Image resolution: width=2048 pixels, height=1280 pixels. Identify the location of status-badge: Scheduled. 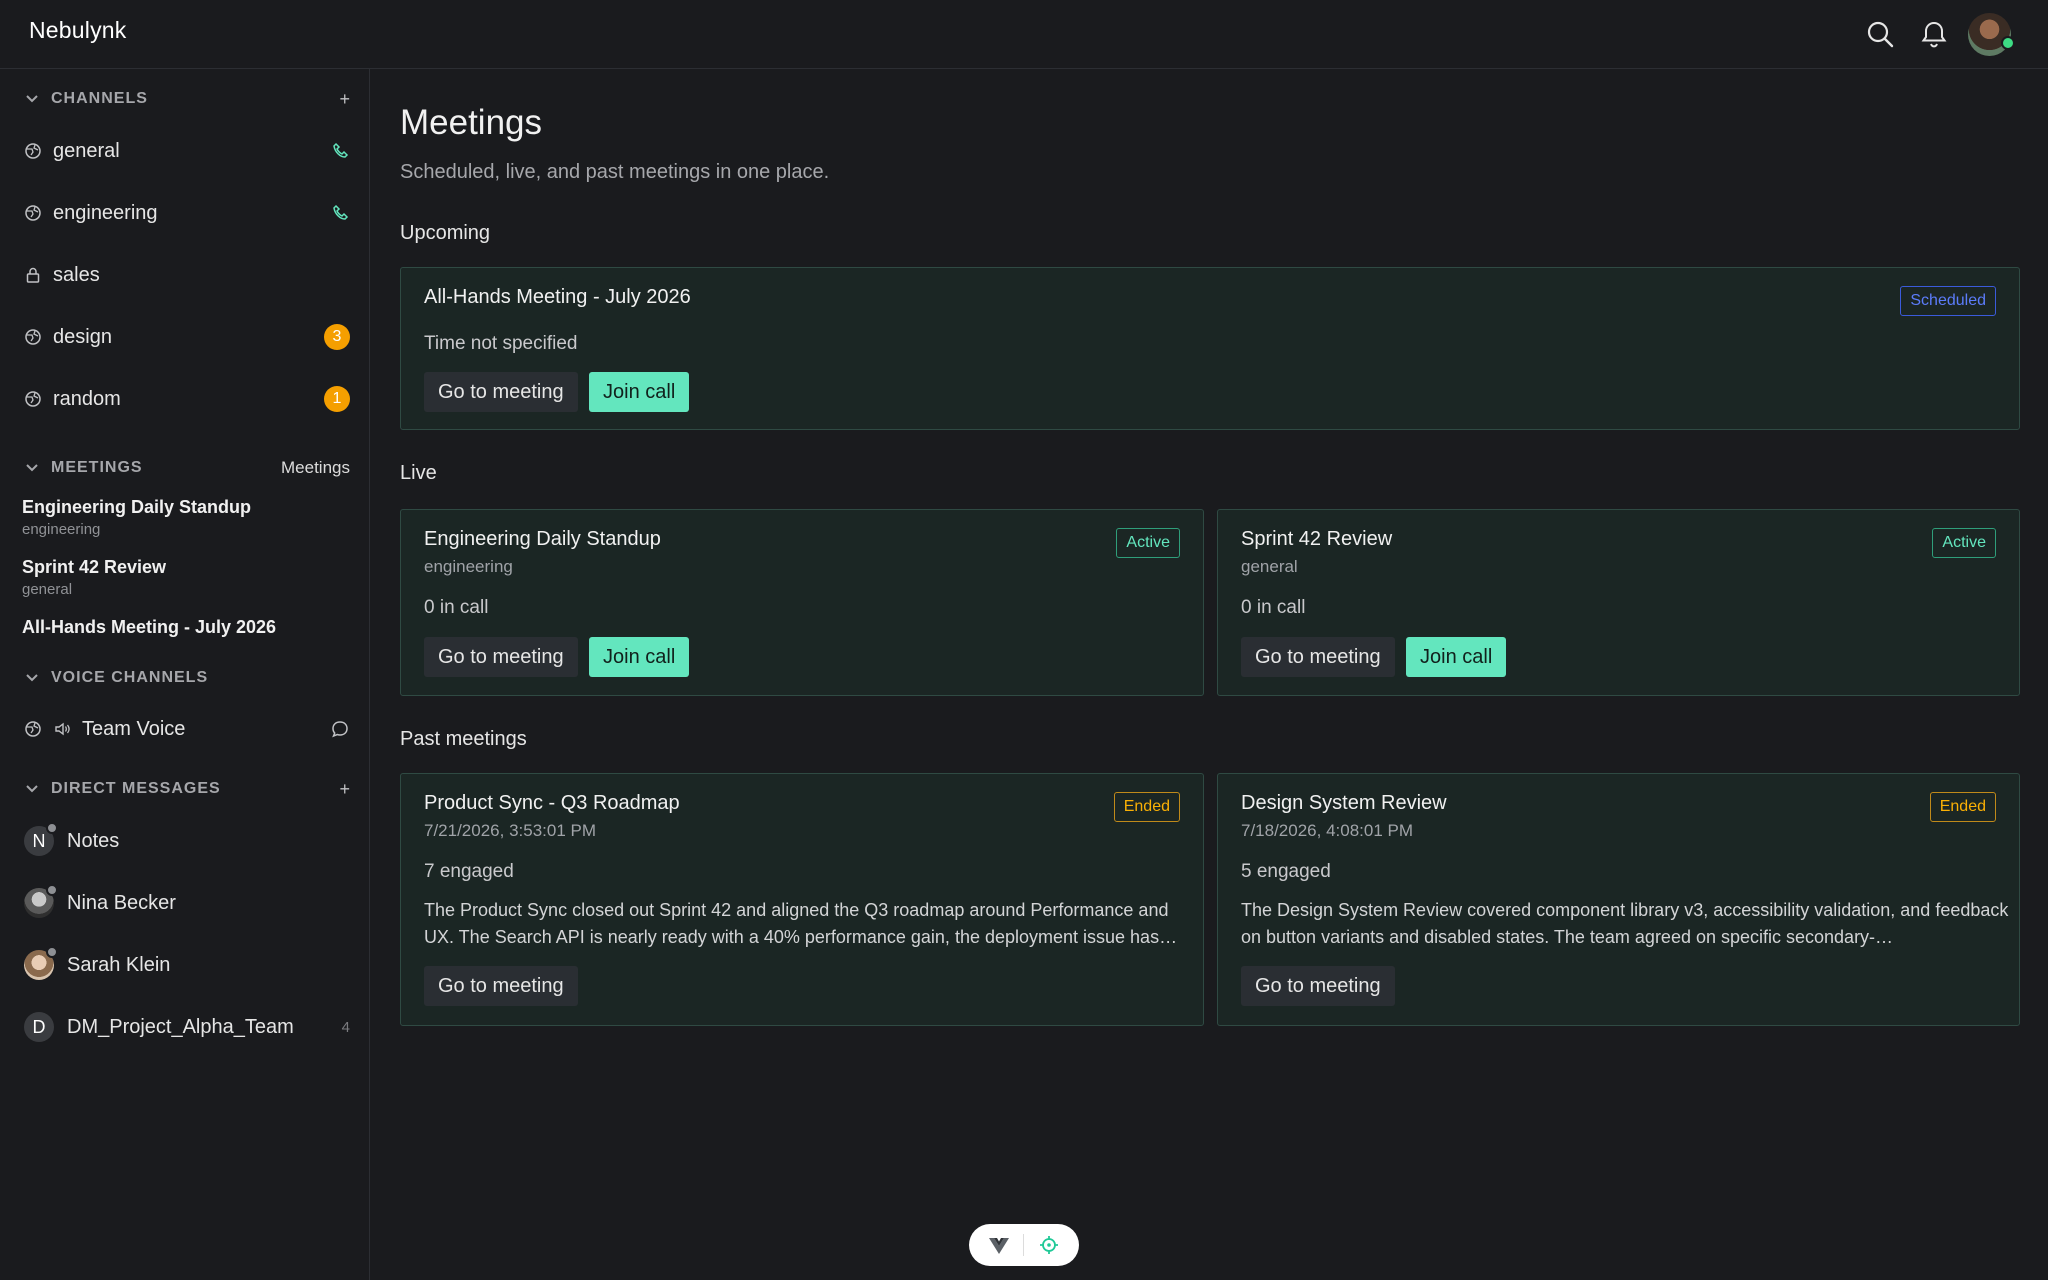
(1948, 301).